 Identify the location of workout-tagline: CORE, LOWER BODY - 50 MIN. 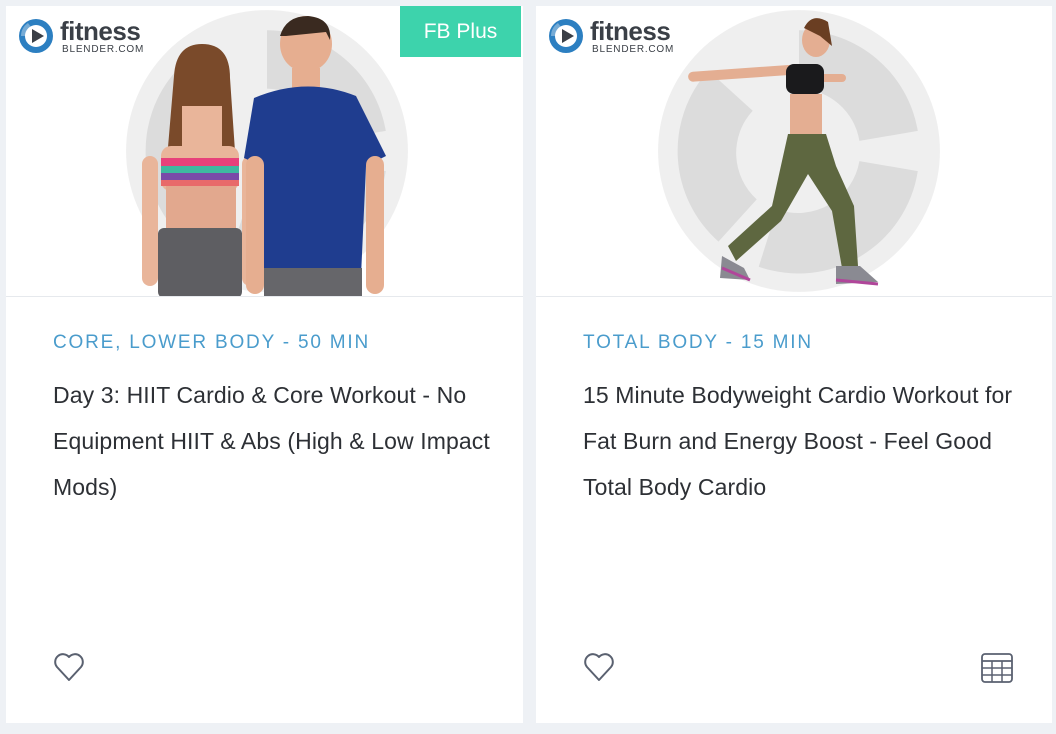
(212, 342).